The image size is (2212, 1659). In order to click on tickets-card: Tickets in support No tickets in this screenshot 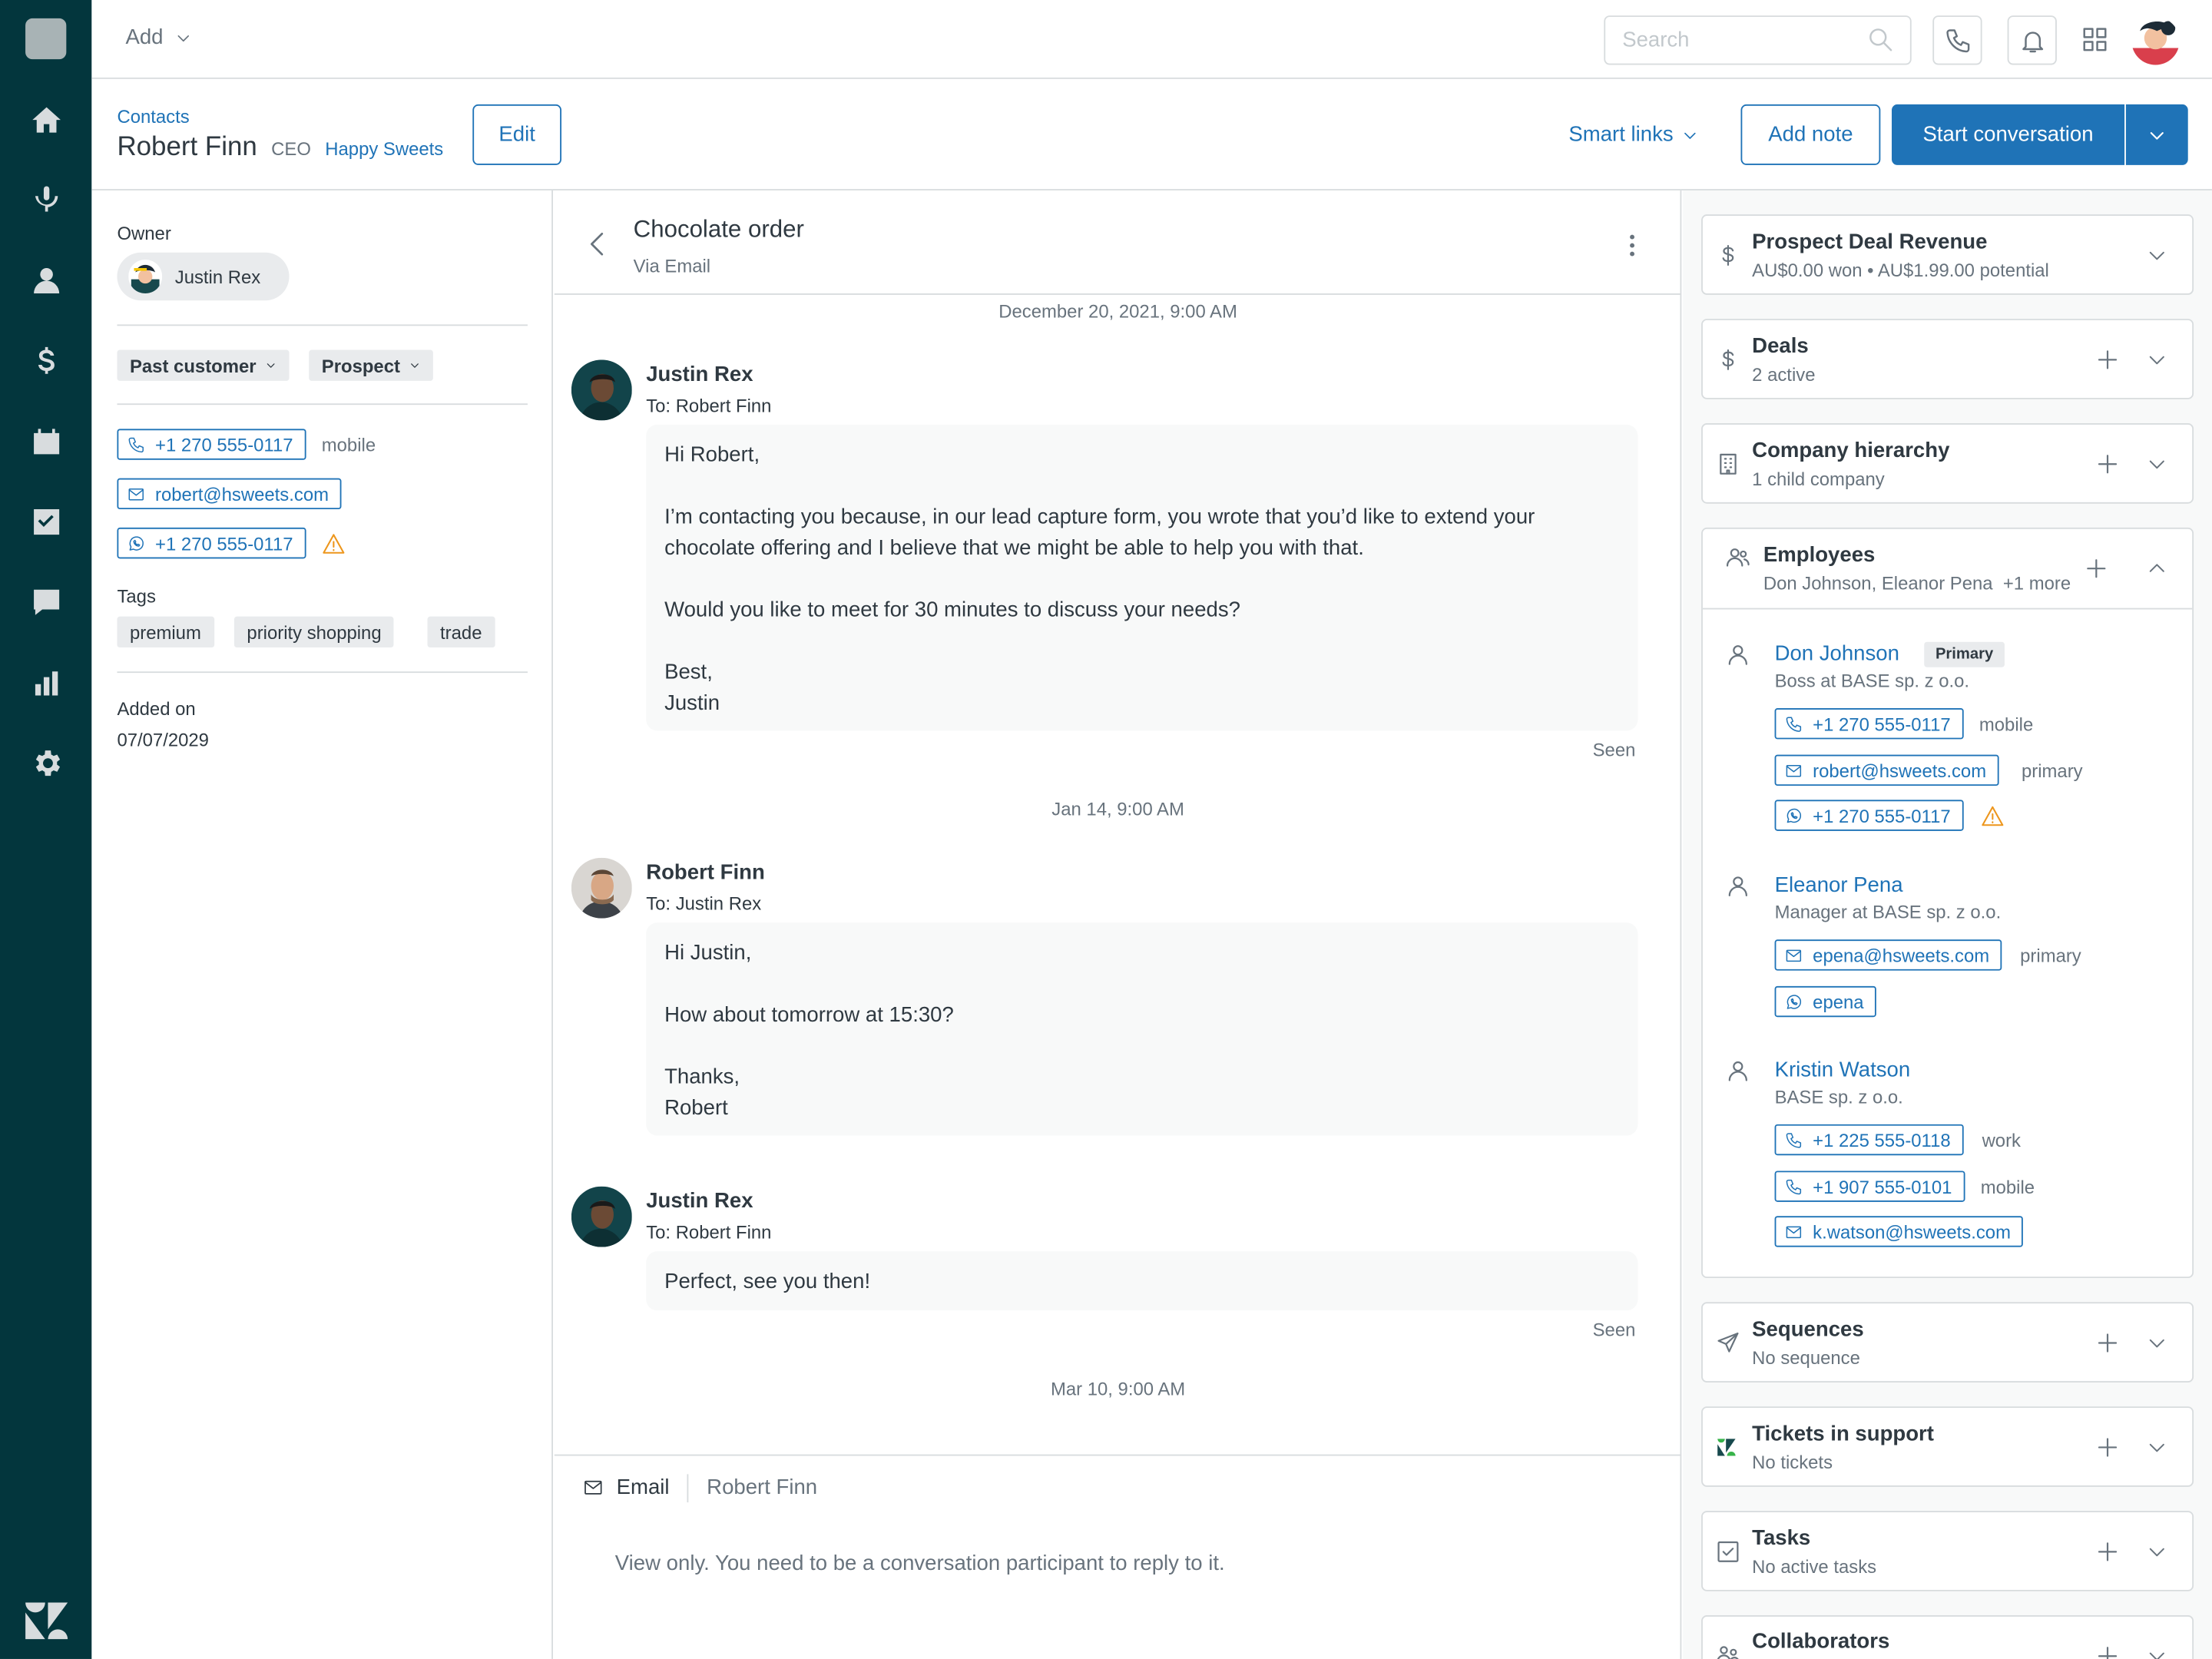, I will do `click(1948, 1447)`.